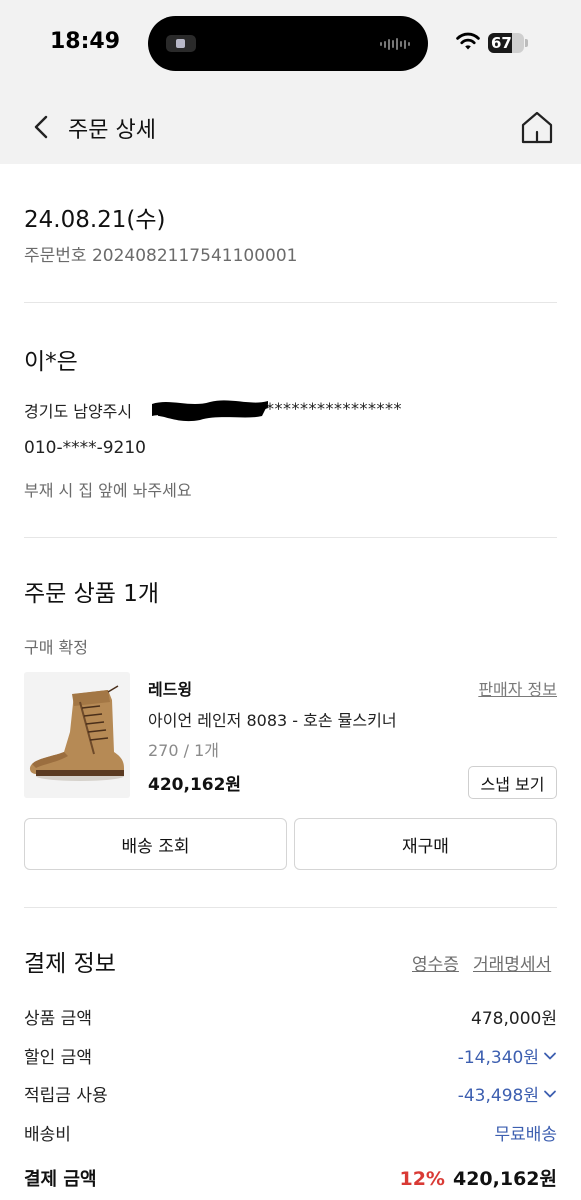 The height and width of the screenshot is (1200, 581). What do you see at coordinates (512, 962) in the screenshot?
I see `transaction-statement-link: 거래명세서` at bounding box center [512, 962].